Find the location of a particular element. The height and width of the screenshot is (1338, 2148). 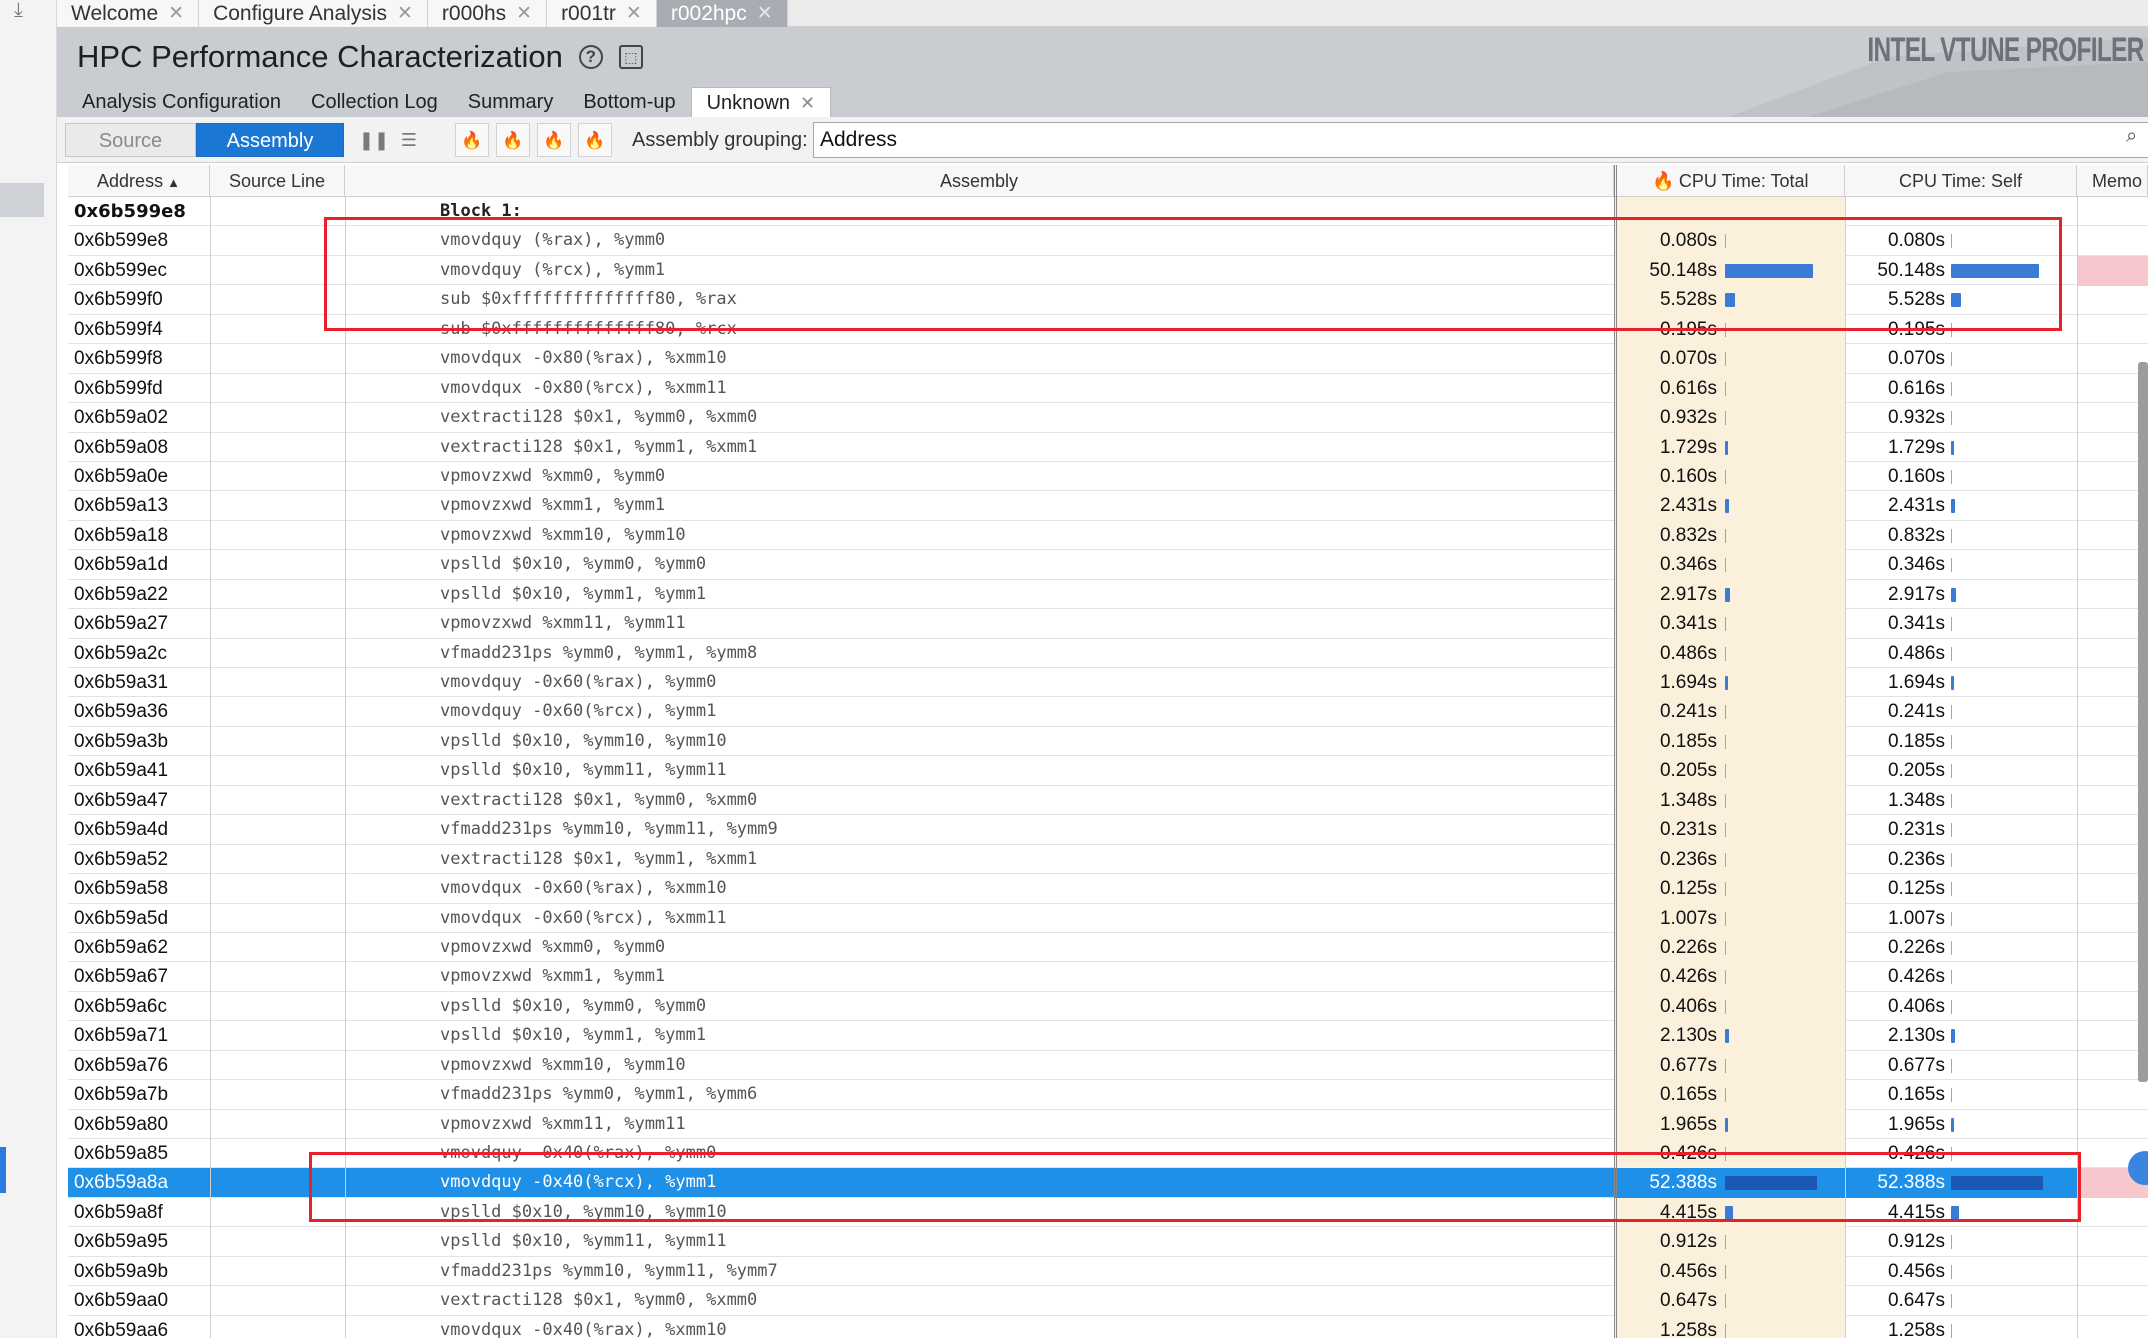

doc-tab-0: Welcome ✕ is located at coordinates (128, 13).